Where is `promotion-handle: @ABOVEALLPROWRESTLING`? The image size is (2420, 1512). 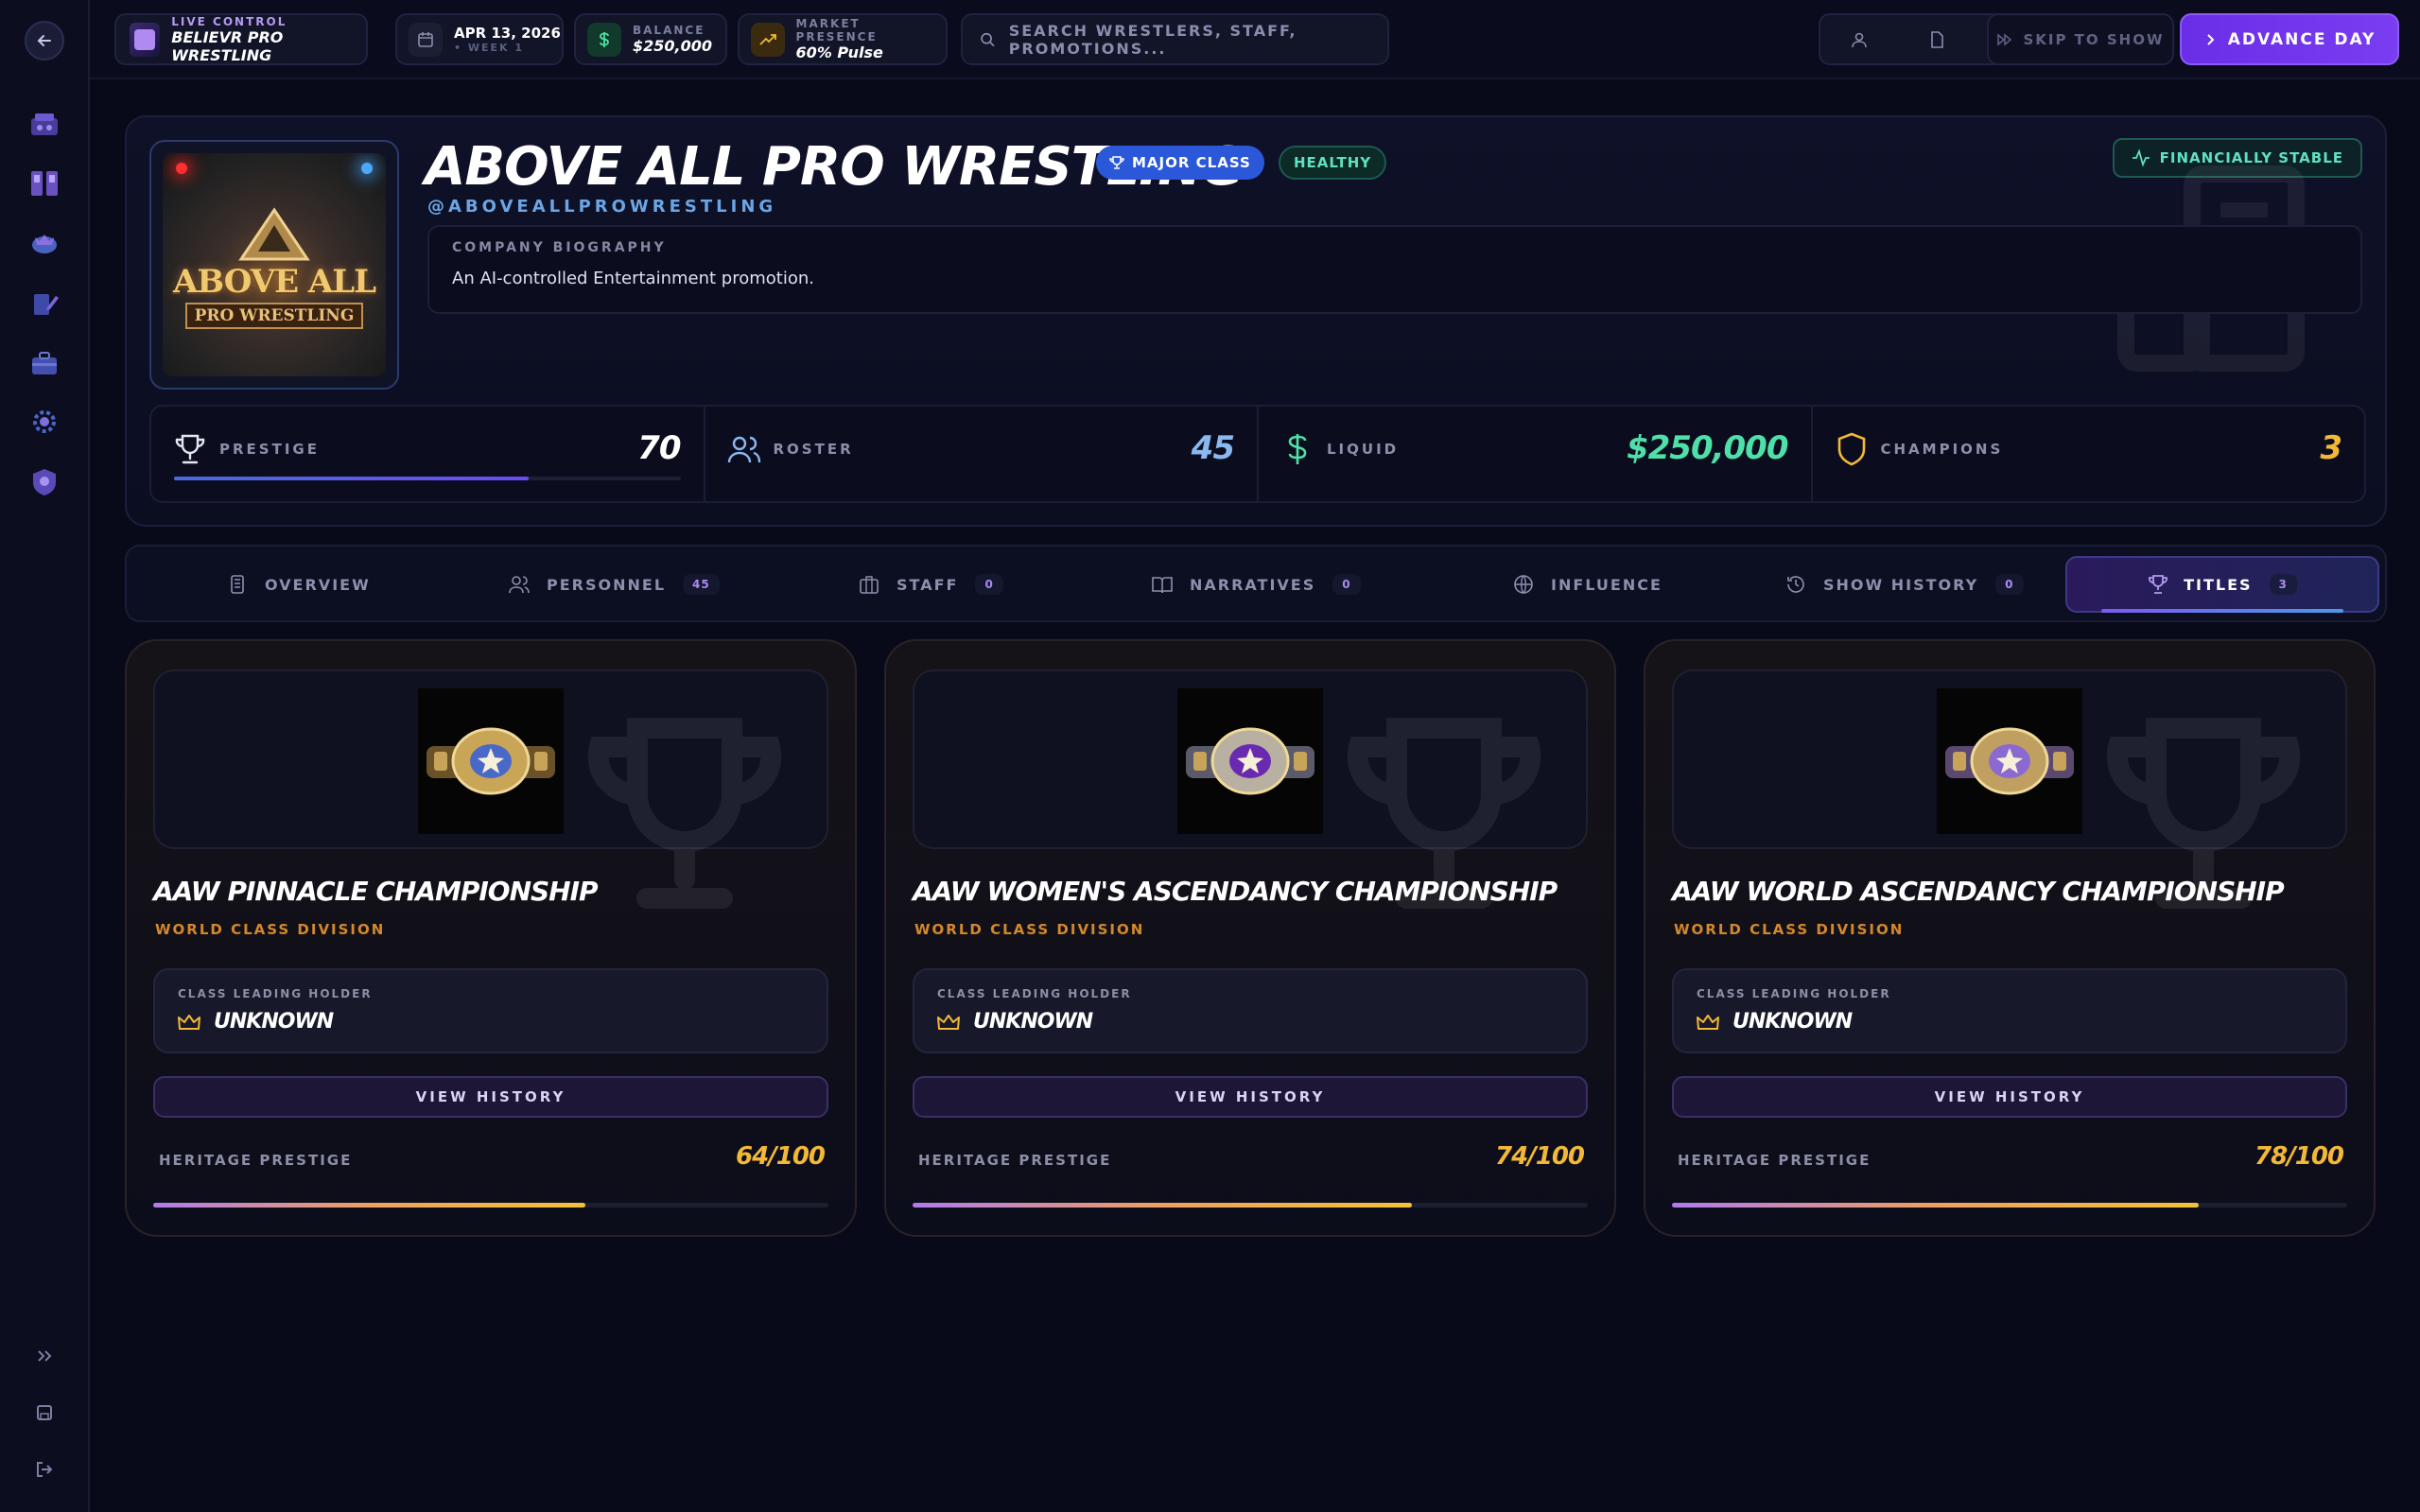 promotion-handle: @ABOVEALLPROWRESTLING is located at coordinates (602, 207).